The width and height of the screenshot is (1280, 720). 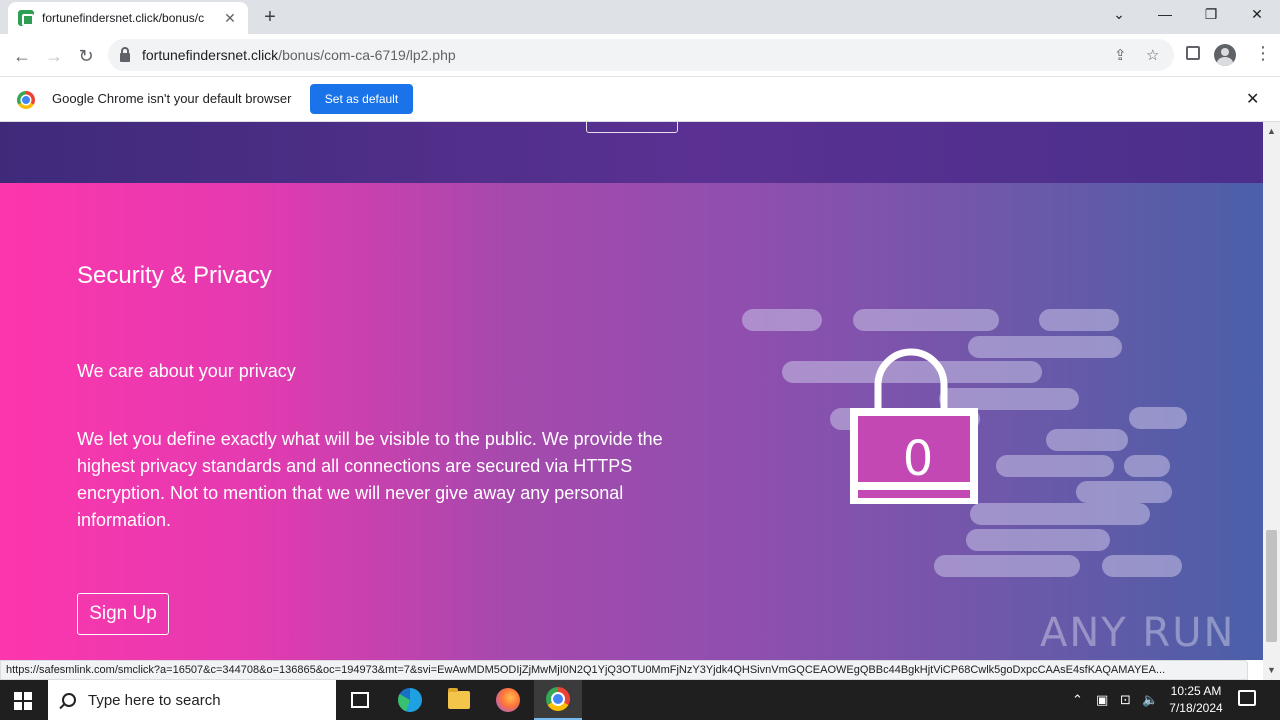 I want to click on tray-chevron-icon: ⌃, so click(x=1077, y=700).